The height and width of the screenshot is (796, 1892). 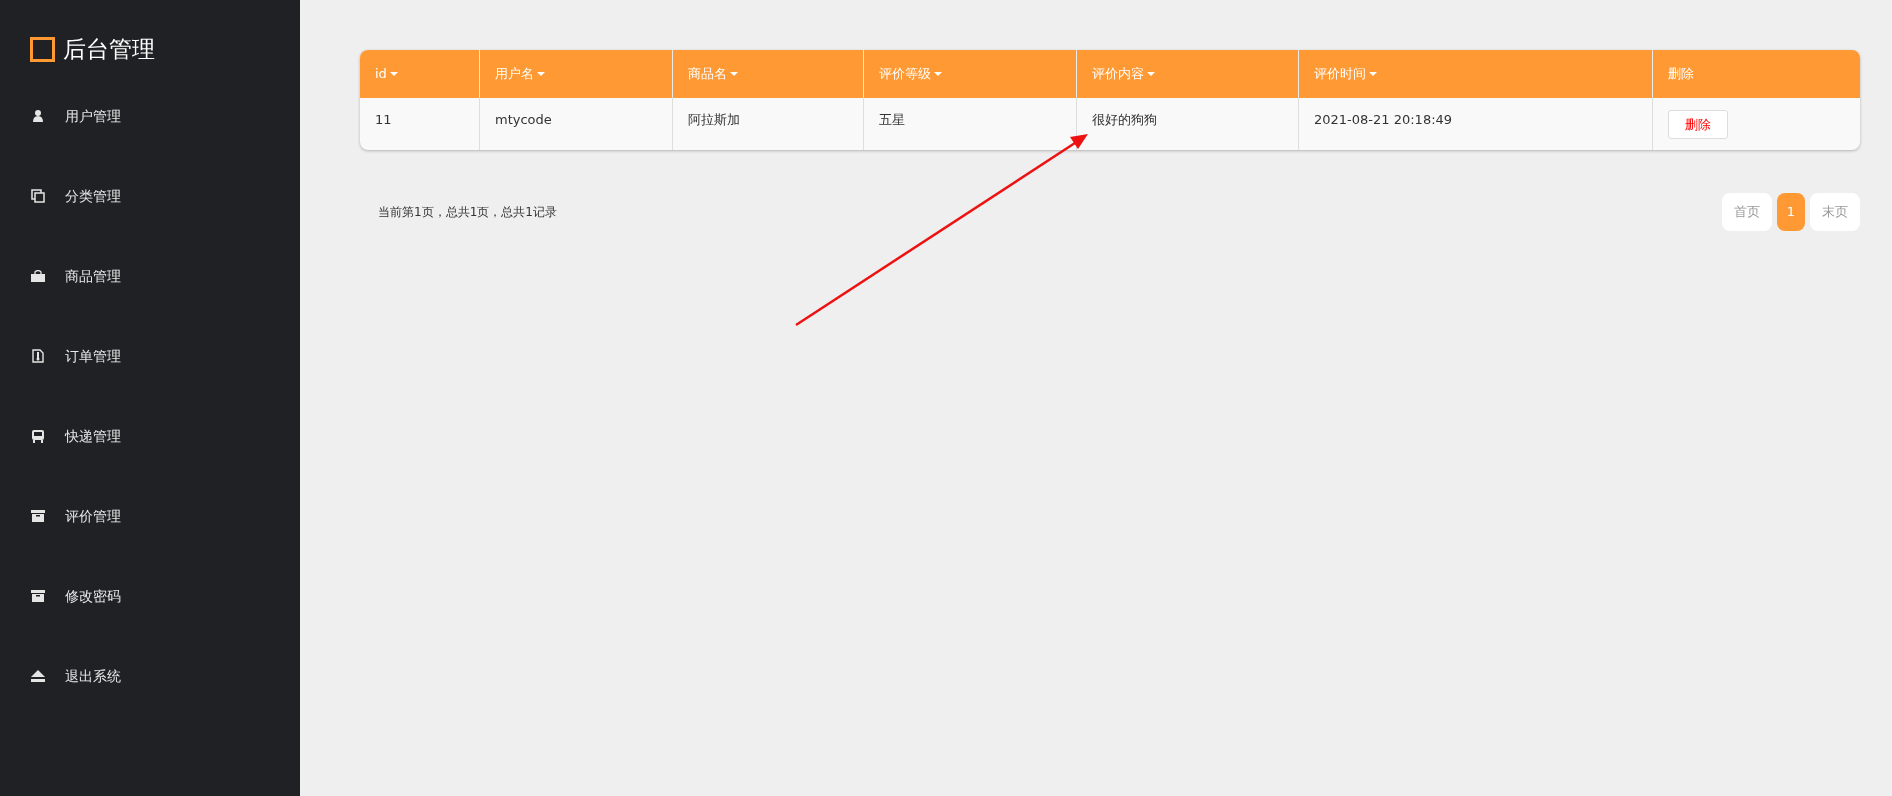 I want to click on sidebar-item: 快递管理, so click(x=150, y=436).